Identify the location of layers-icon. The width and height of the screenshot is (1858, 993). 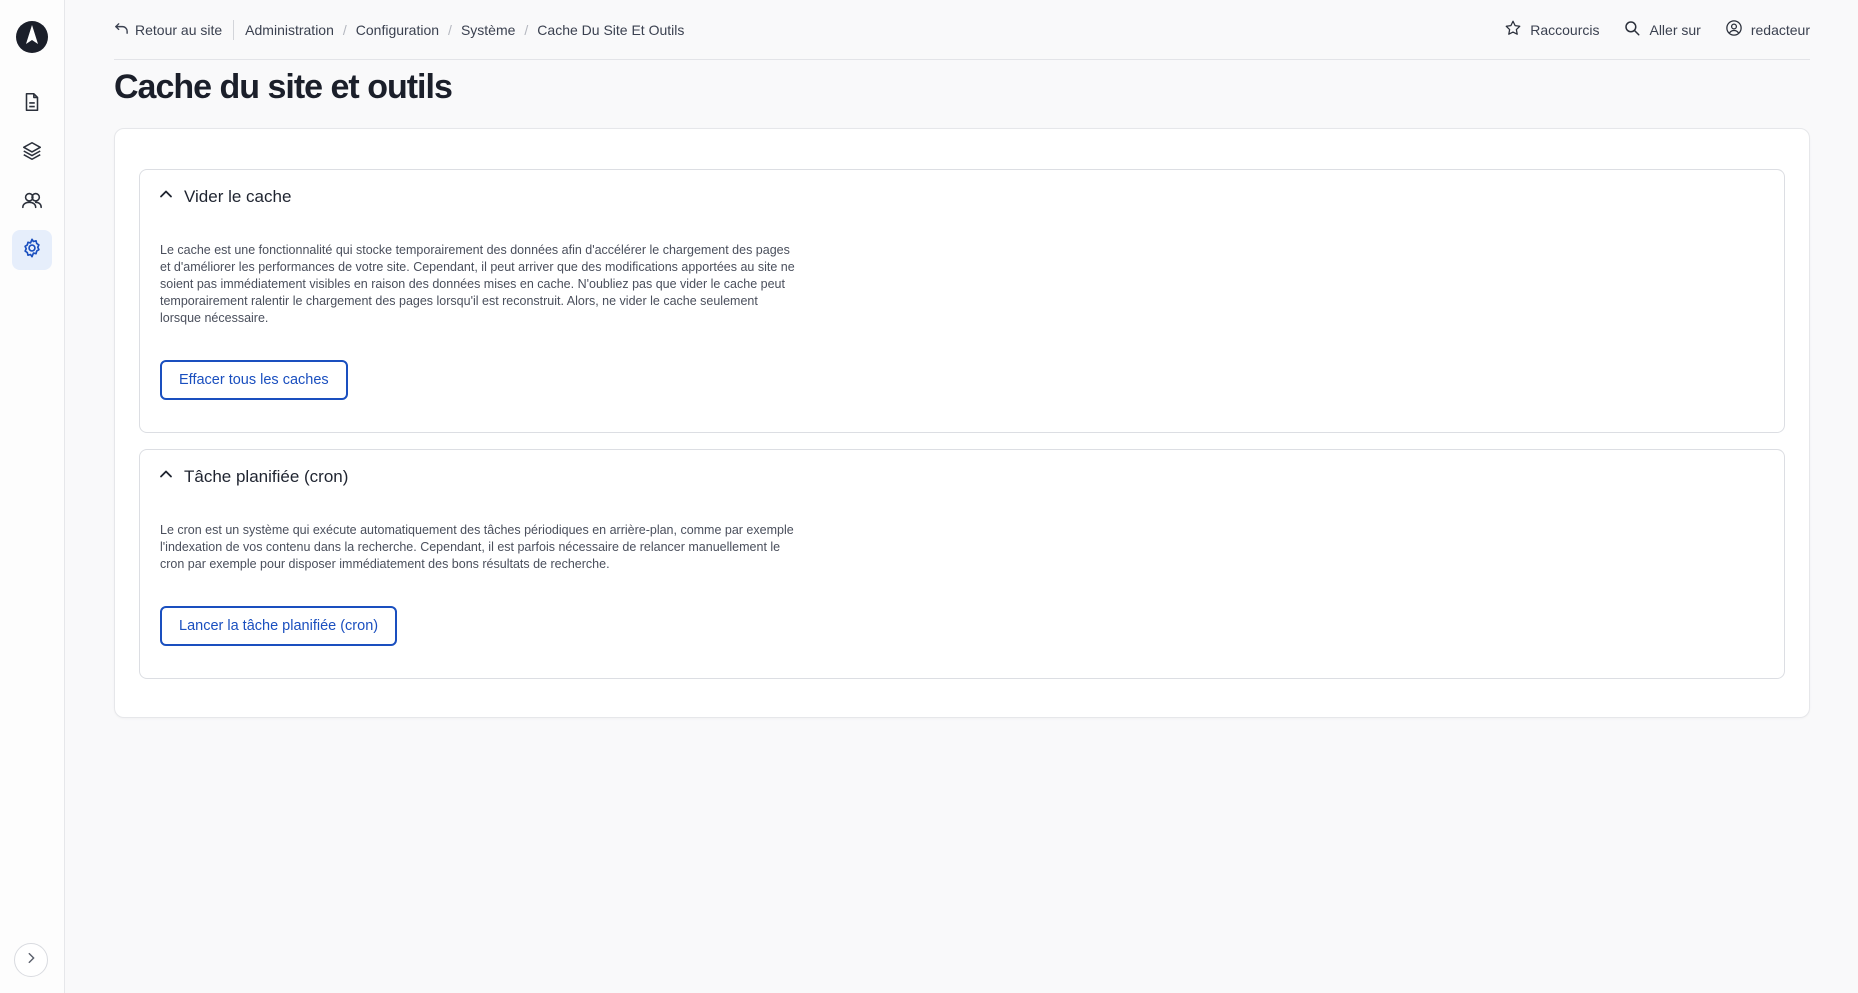
(32, 153).